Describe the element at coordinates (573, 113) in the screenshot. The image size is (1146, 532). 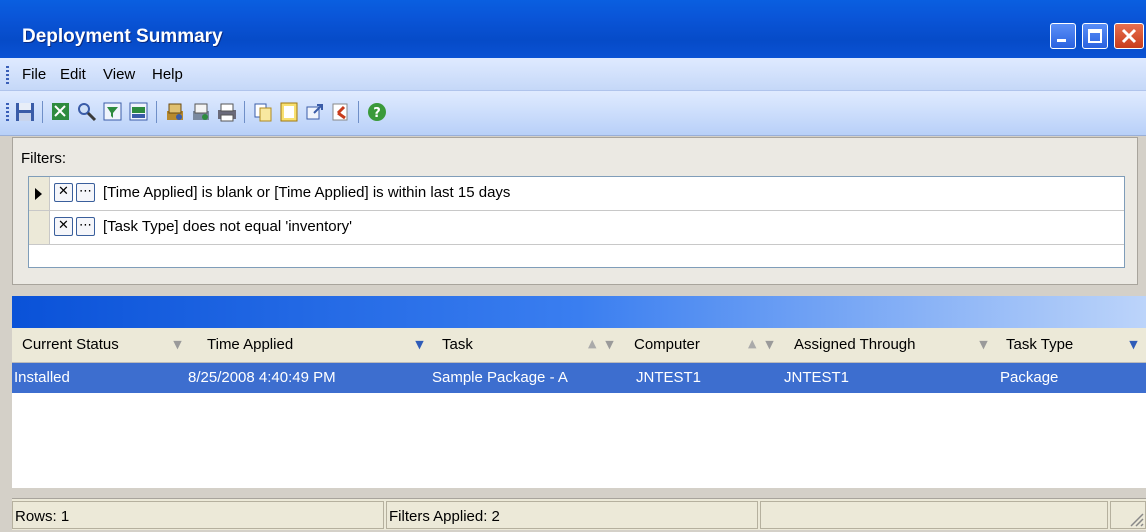
I see `toolbar: ?` at that location.